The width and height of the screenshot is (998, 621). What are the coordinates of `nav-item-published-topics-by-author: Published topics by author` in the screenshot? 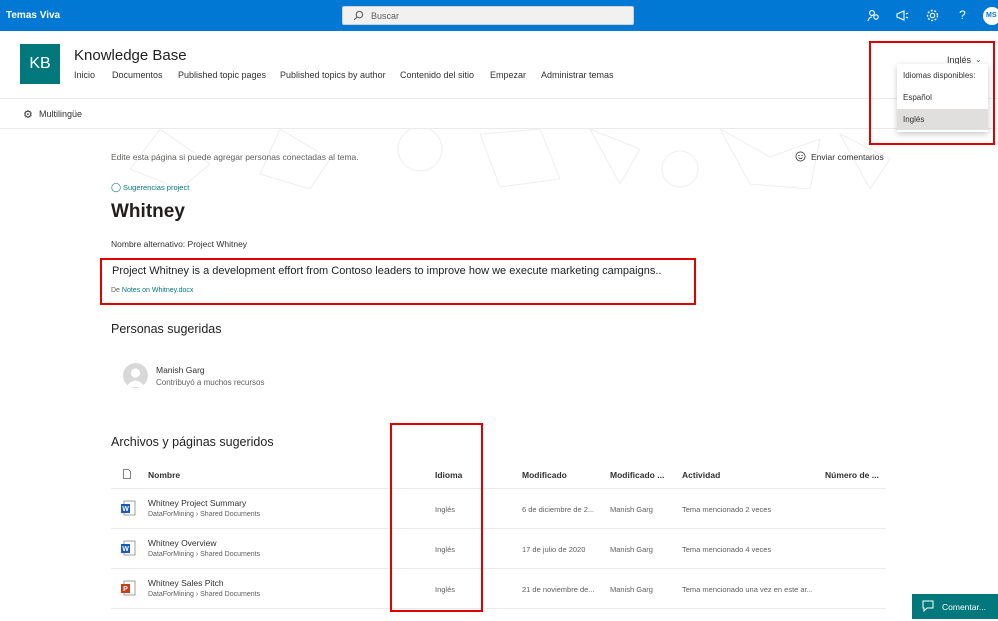 It's located at (333, 75).